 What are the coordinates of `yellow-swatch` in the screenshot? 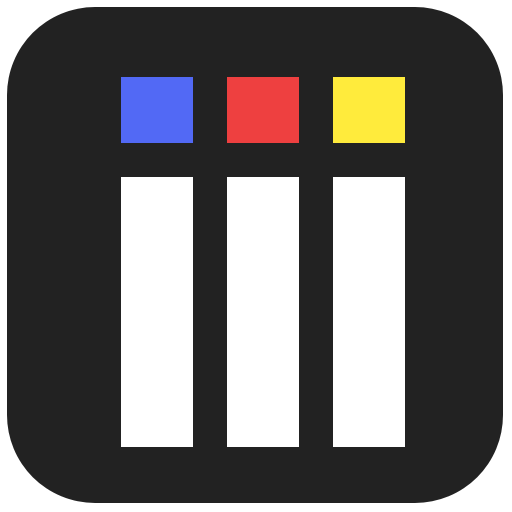 It's located at (369, 110).